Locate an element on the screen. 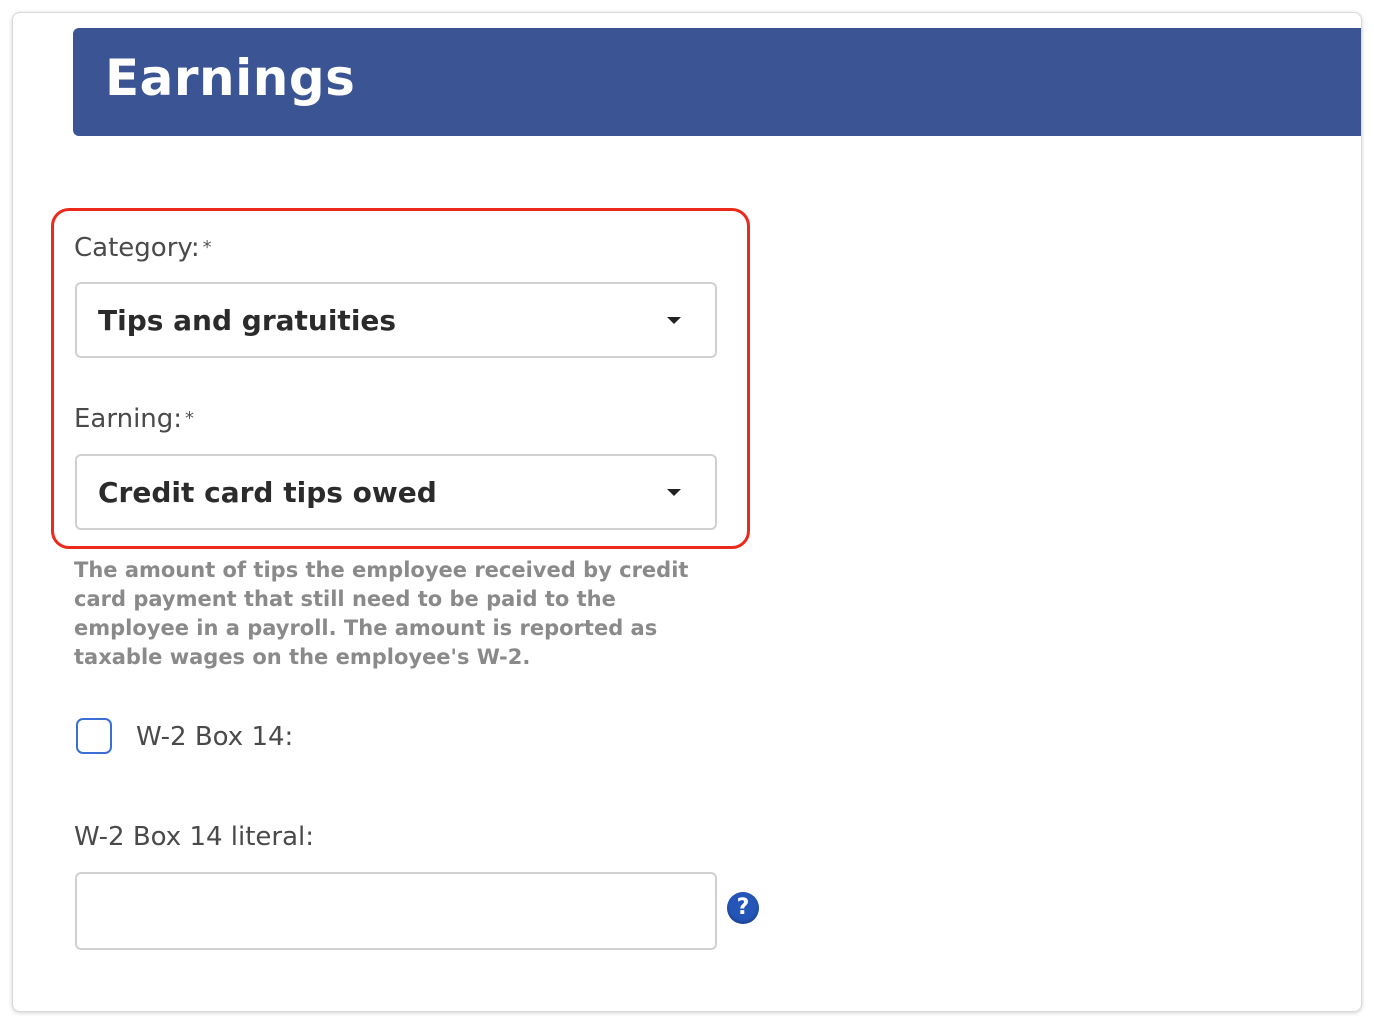 The width and height of the screenshot is (1374, 1024). w2-box14-literal-input is located at coordinates (396, 911).